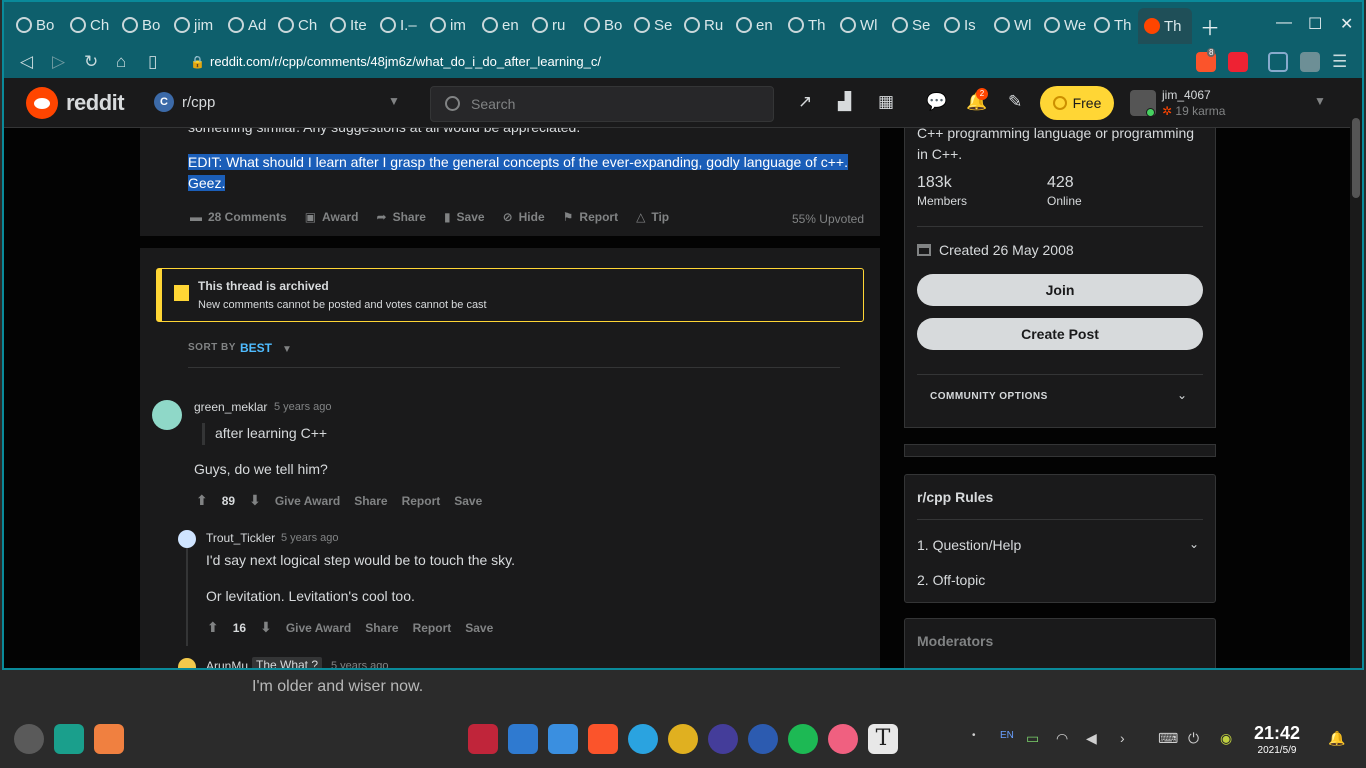 This screenshot has width=1366, height=768. Describe the element at coordinates (398, 25) in the screenshot. I see `tab-8: I.–` at that location.